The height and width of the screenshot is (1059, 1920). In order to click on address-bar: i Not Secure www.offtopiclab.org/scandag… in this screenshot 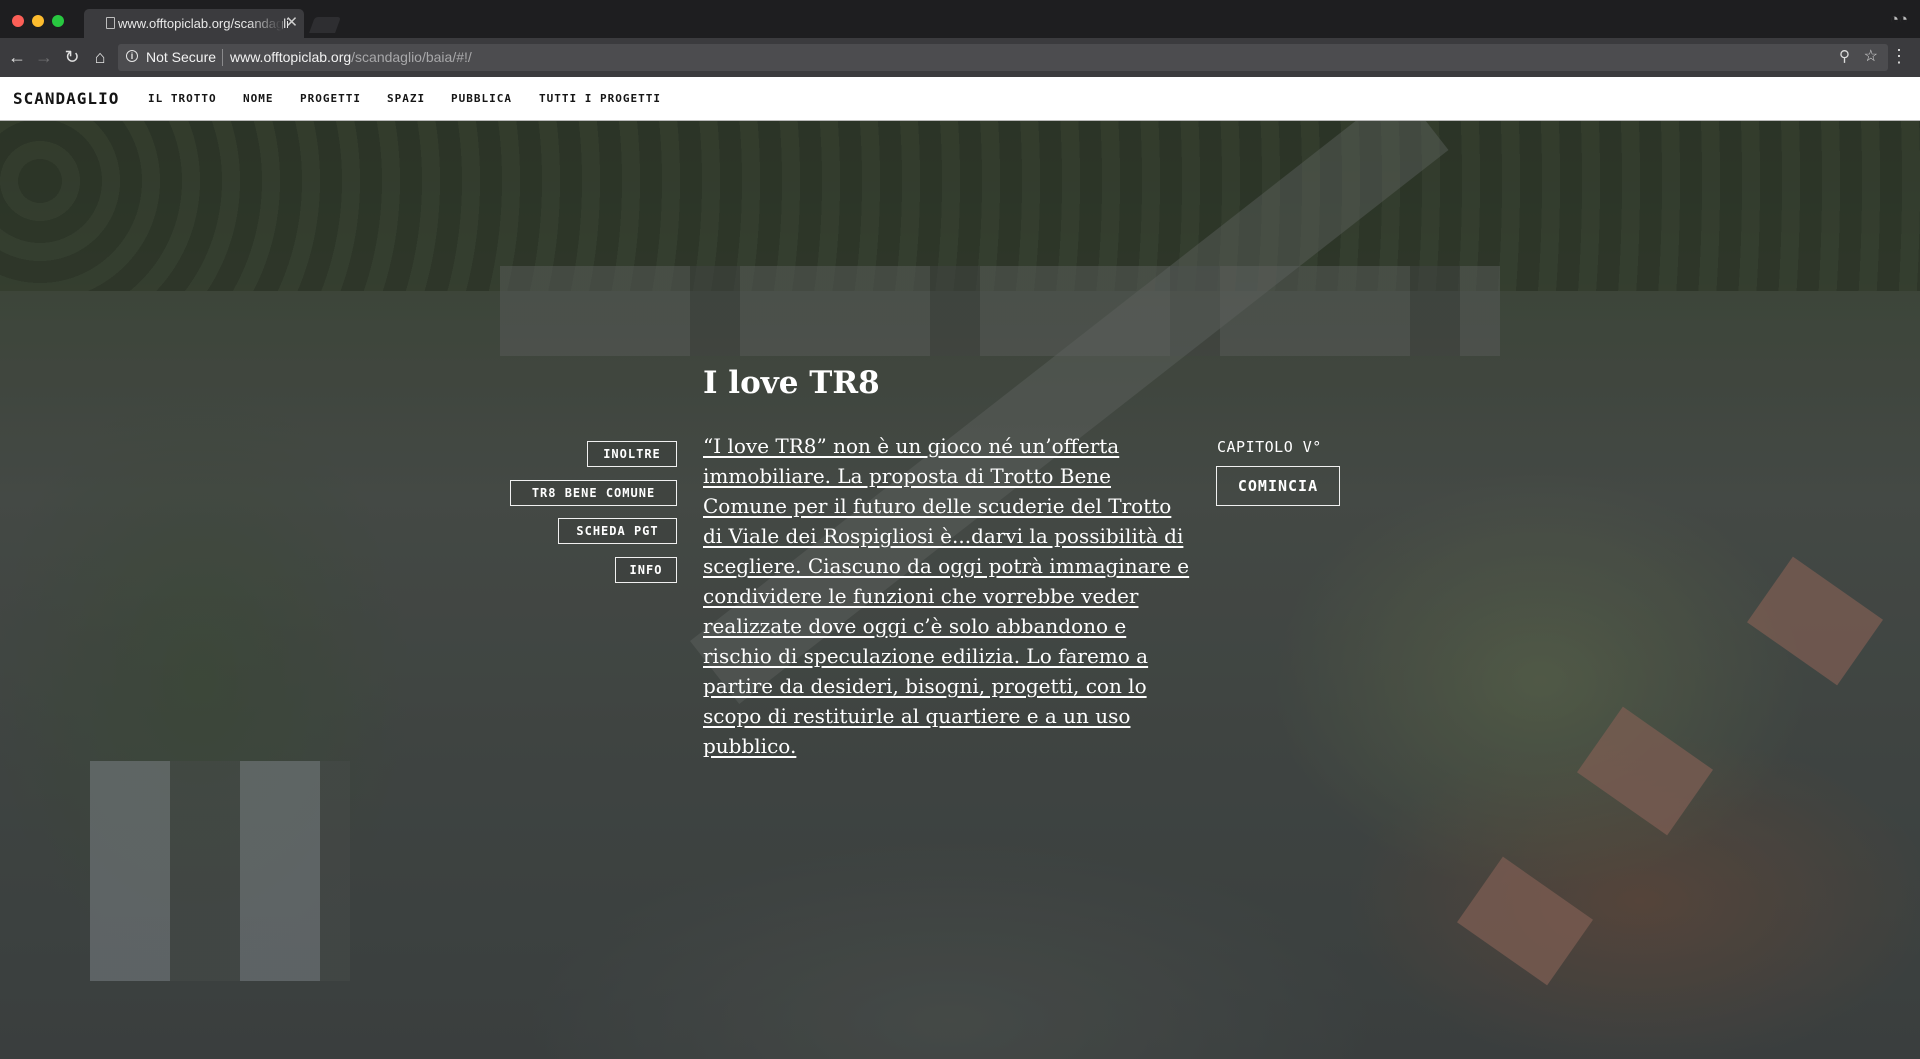, I will do `click(1003, 57)`.